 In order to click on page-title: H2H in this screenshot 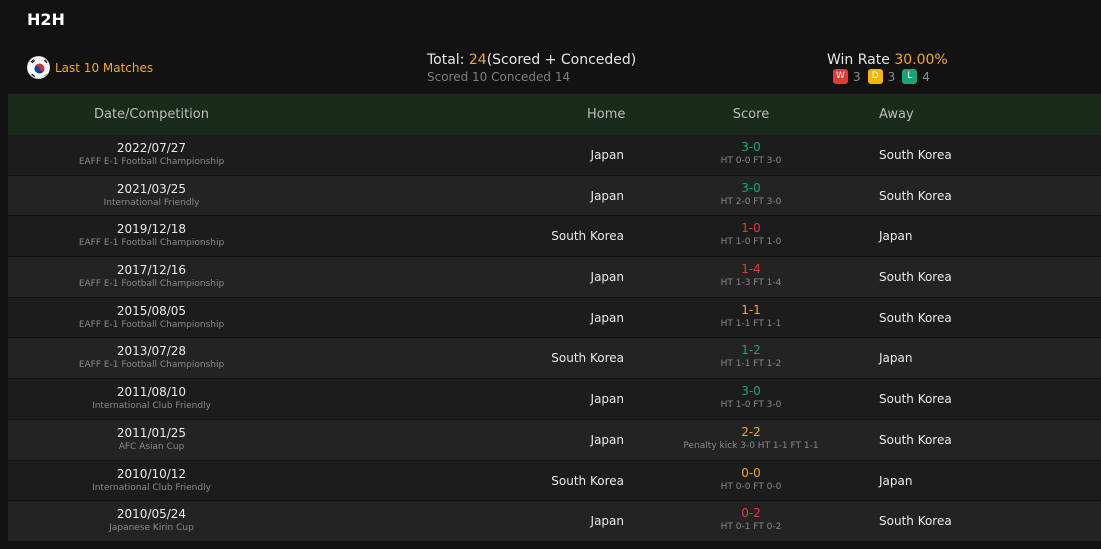, I will do `click(46, 19)`.